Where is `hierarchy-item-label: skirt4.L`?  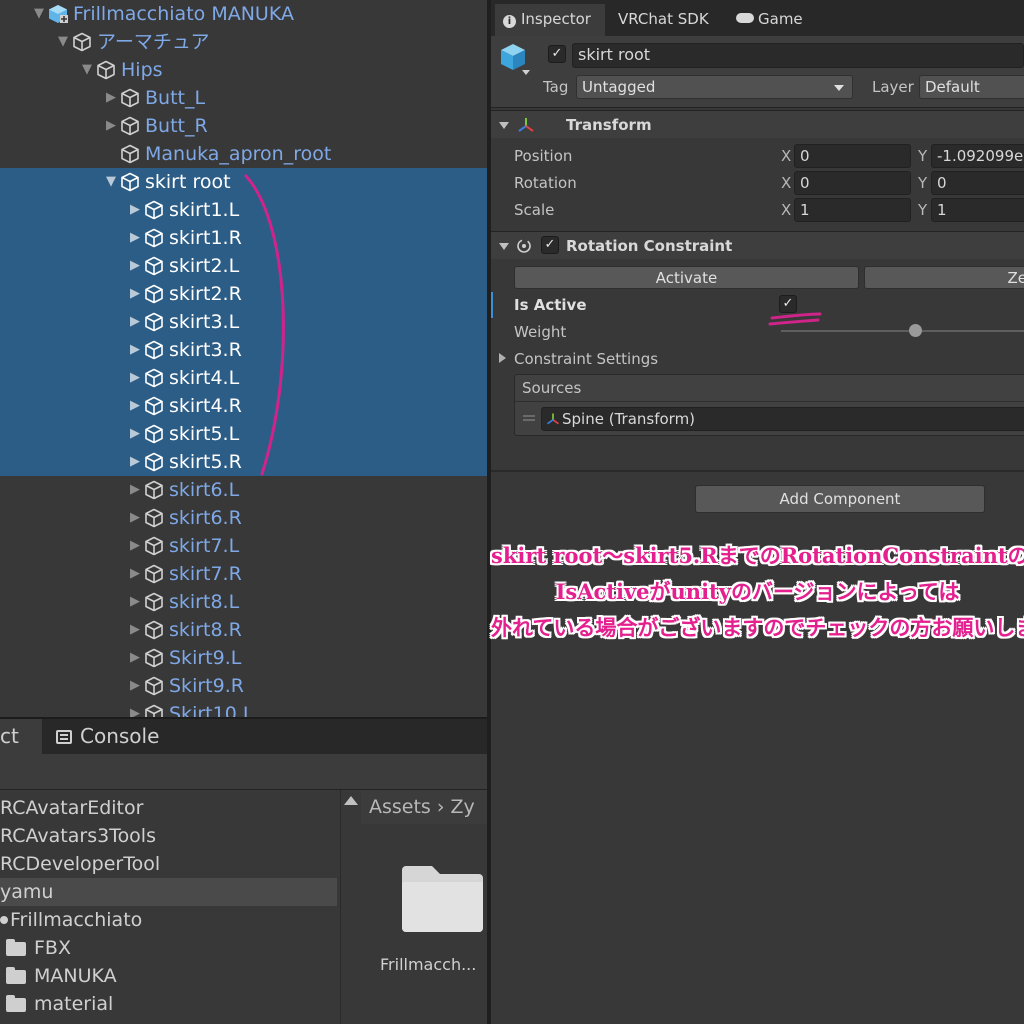 hierarchy-item-label: skirt4.L is located at coordinates (204, 378).